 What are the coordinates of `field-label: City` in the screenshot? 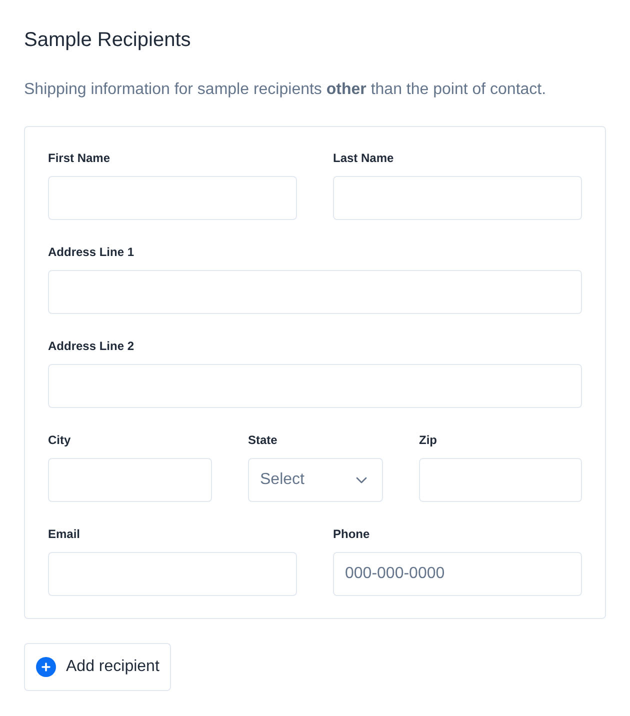 It's located at (59, 440).